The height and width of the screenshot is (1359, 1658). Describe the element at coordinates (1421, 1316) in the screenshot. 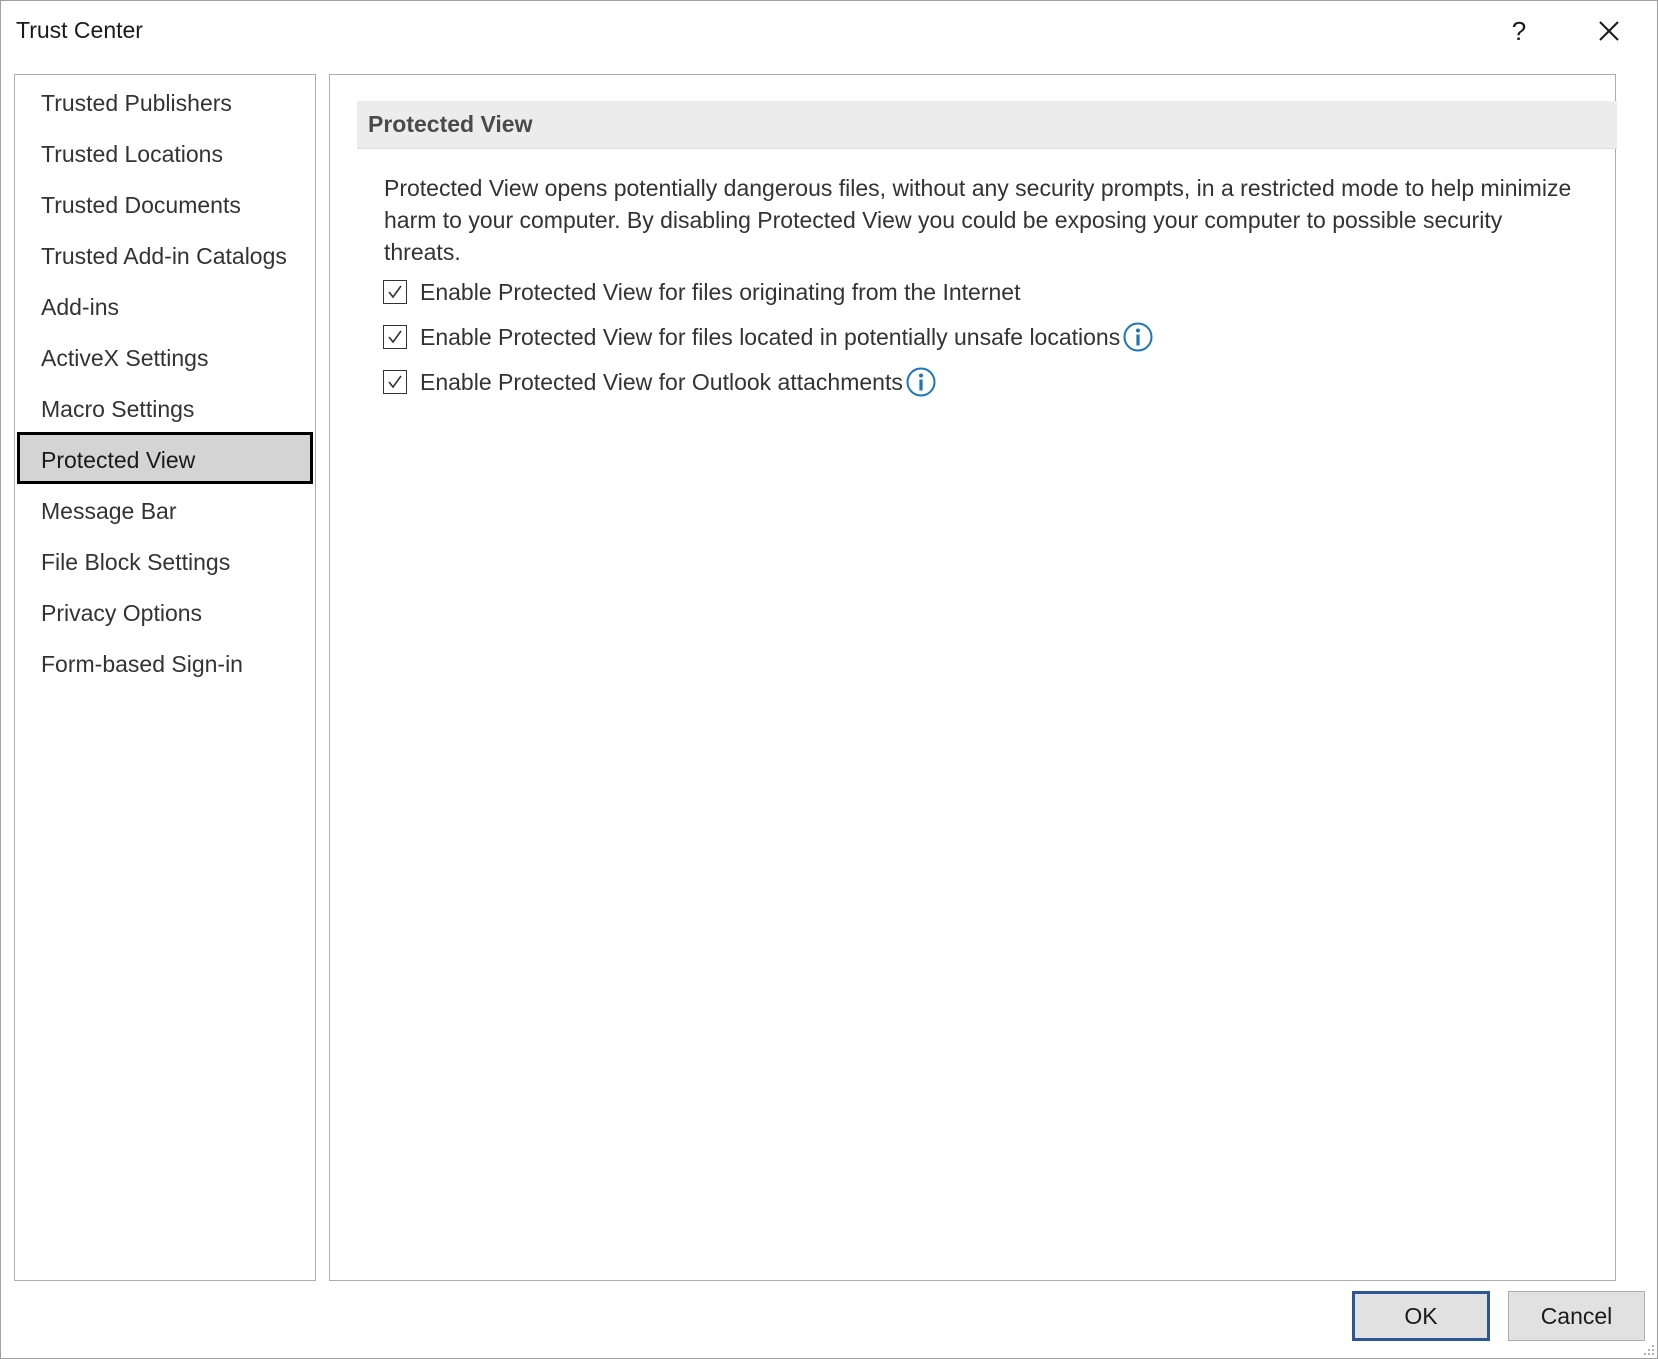

I see `ok-button: OK` at that location.